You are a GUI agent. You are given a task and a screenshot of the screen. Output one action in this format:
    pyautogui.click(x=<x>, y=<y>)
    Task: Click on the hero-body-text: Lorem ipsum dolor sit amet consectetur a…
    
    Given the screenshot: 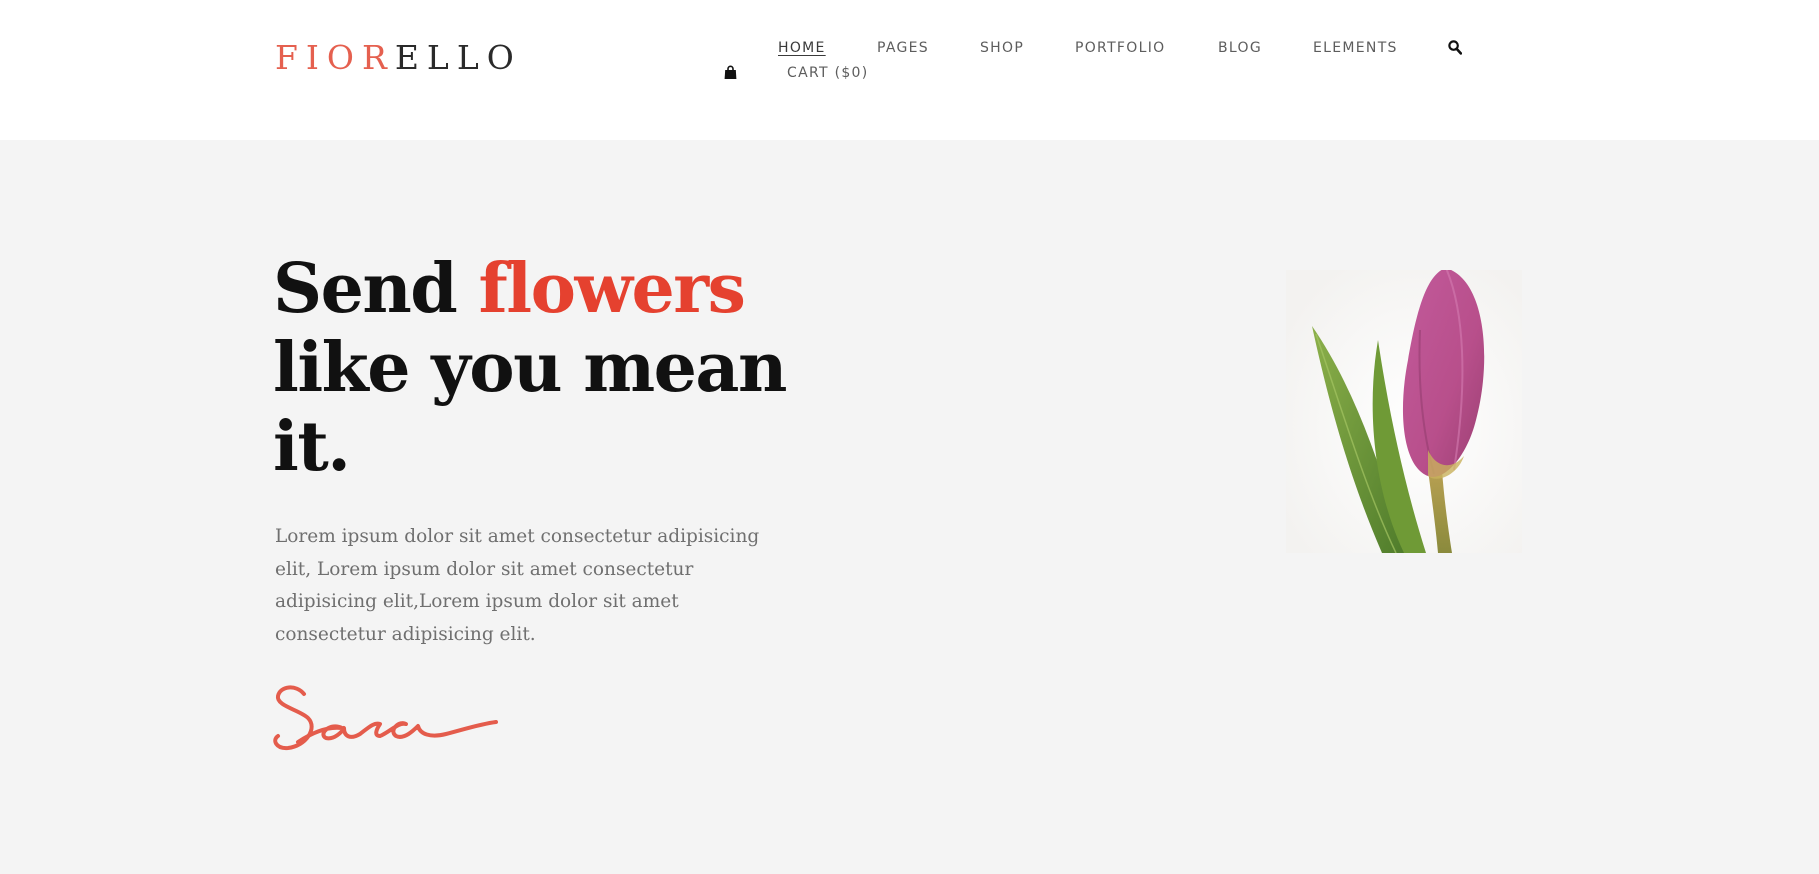 What is the action you would take?
    pyautogui.click(x=517, y=585)
    